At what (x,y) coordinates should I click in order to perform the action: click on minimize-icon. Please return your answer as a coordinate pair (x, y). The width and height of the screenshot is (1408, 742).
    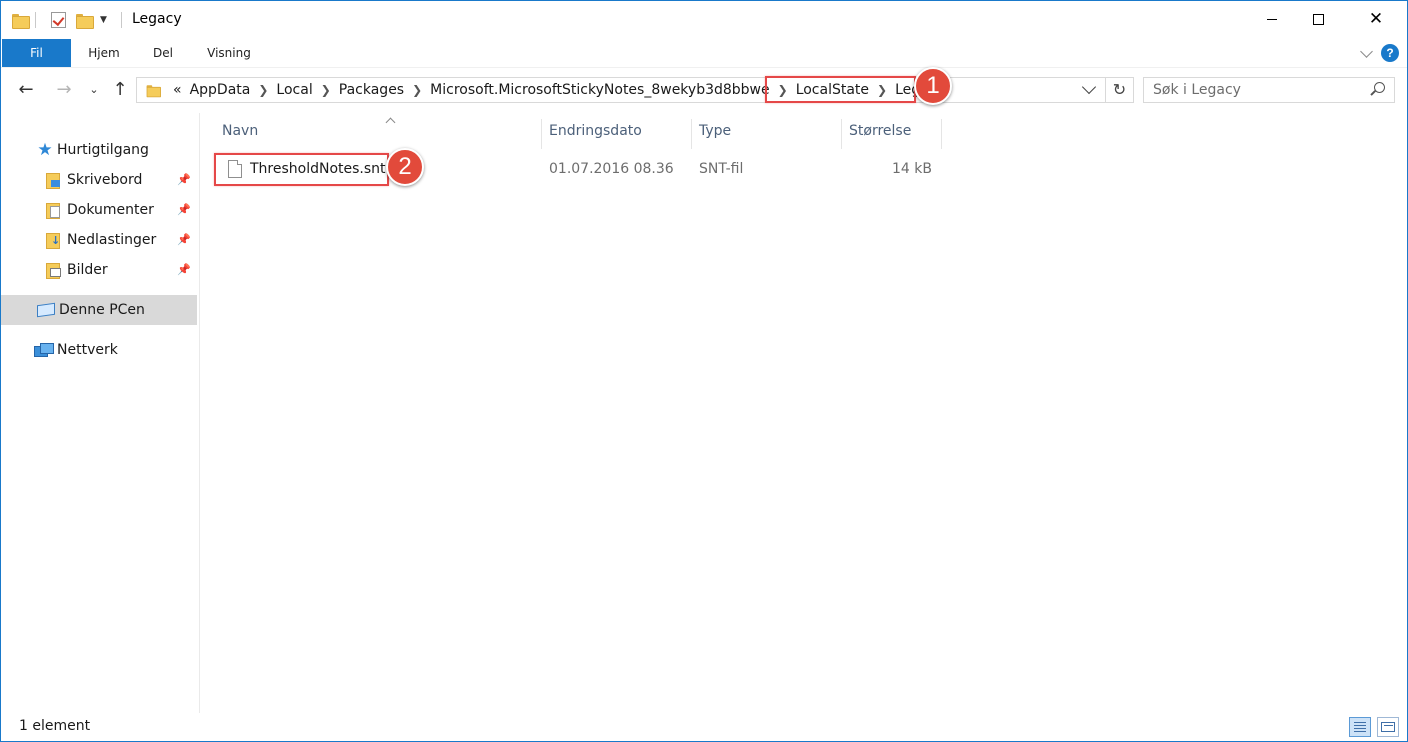
    Looking at the image, I should click on (1272, 19).